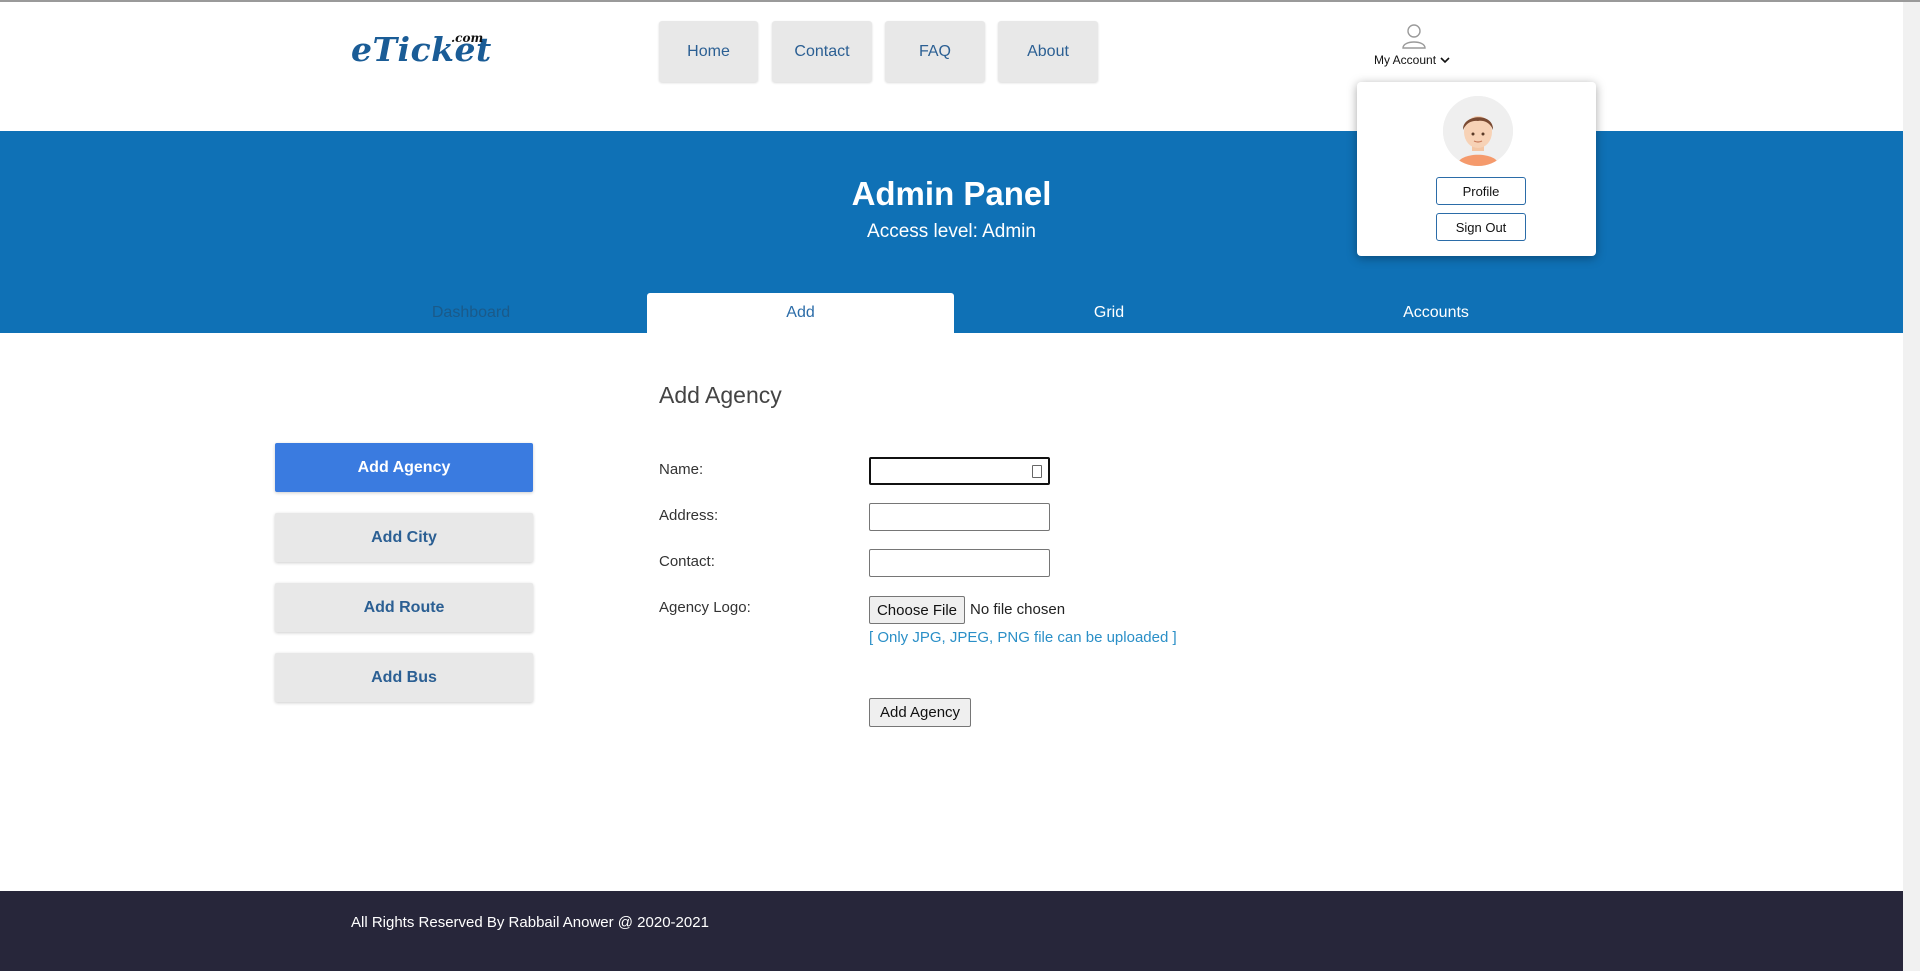 This screenshot has height=971, width=1920. What do you see at coordinates (1476, 169) in the screenshot?
I see `account-dropdown: Profile Sign Out` at bounding box center [1476, 169].